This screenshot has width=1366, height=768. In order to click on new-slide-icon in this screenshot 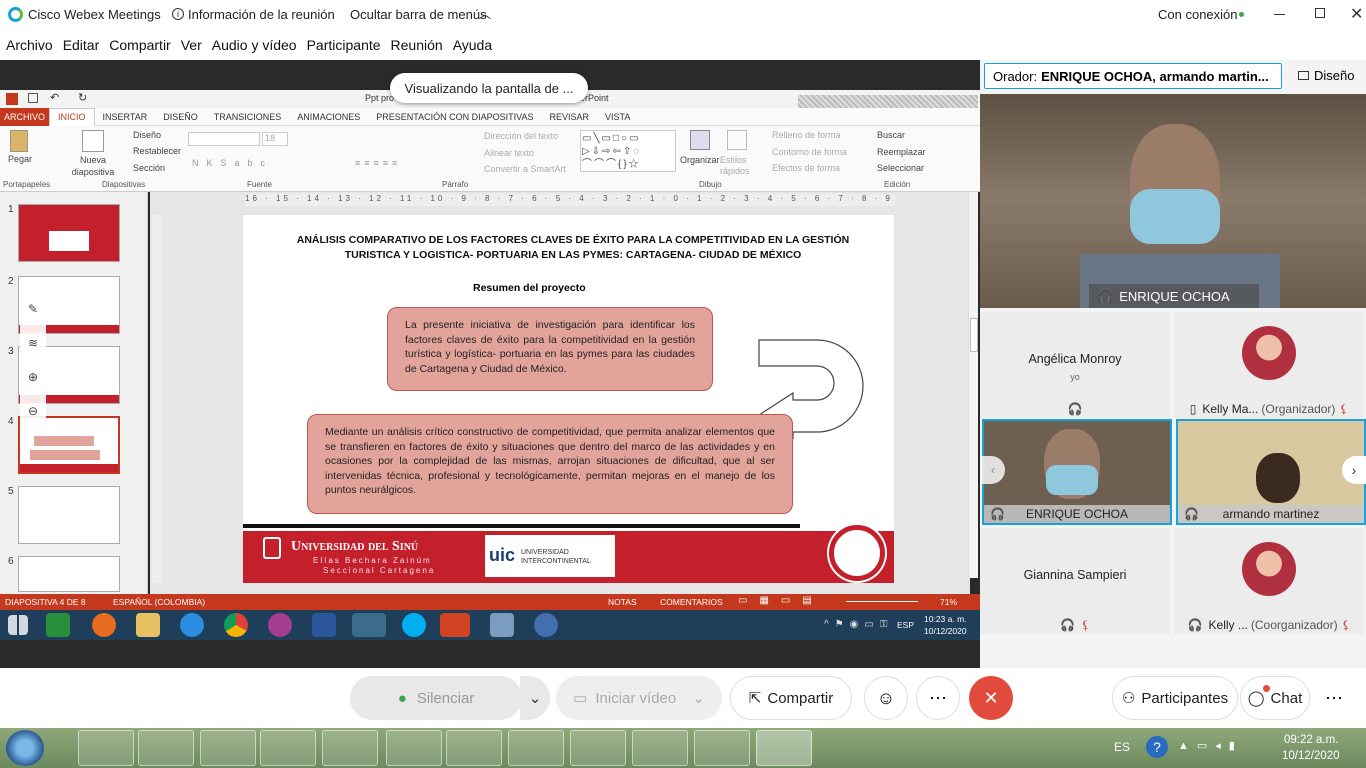, I will do `click(93, 141)`.